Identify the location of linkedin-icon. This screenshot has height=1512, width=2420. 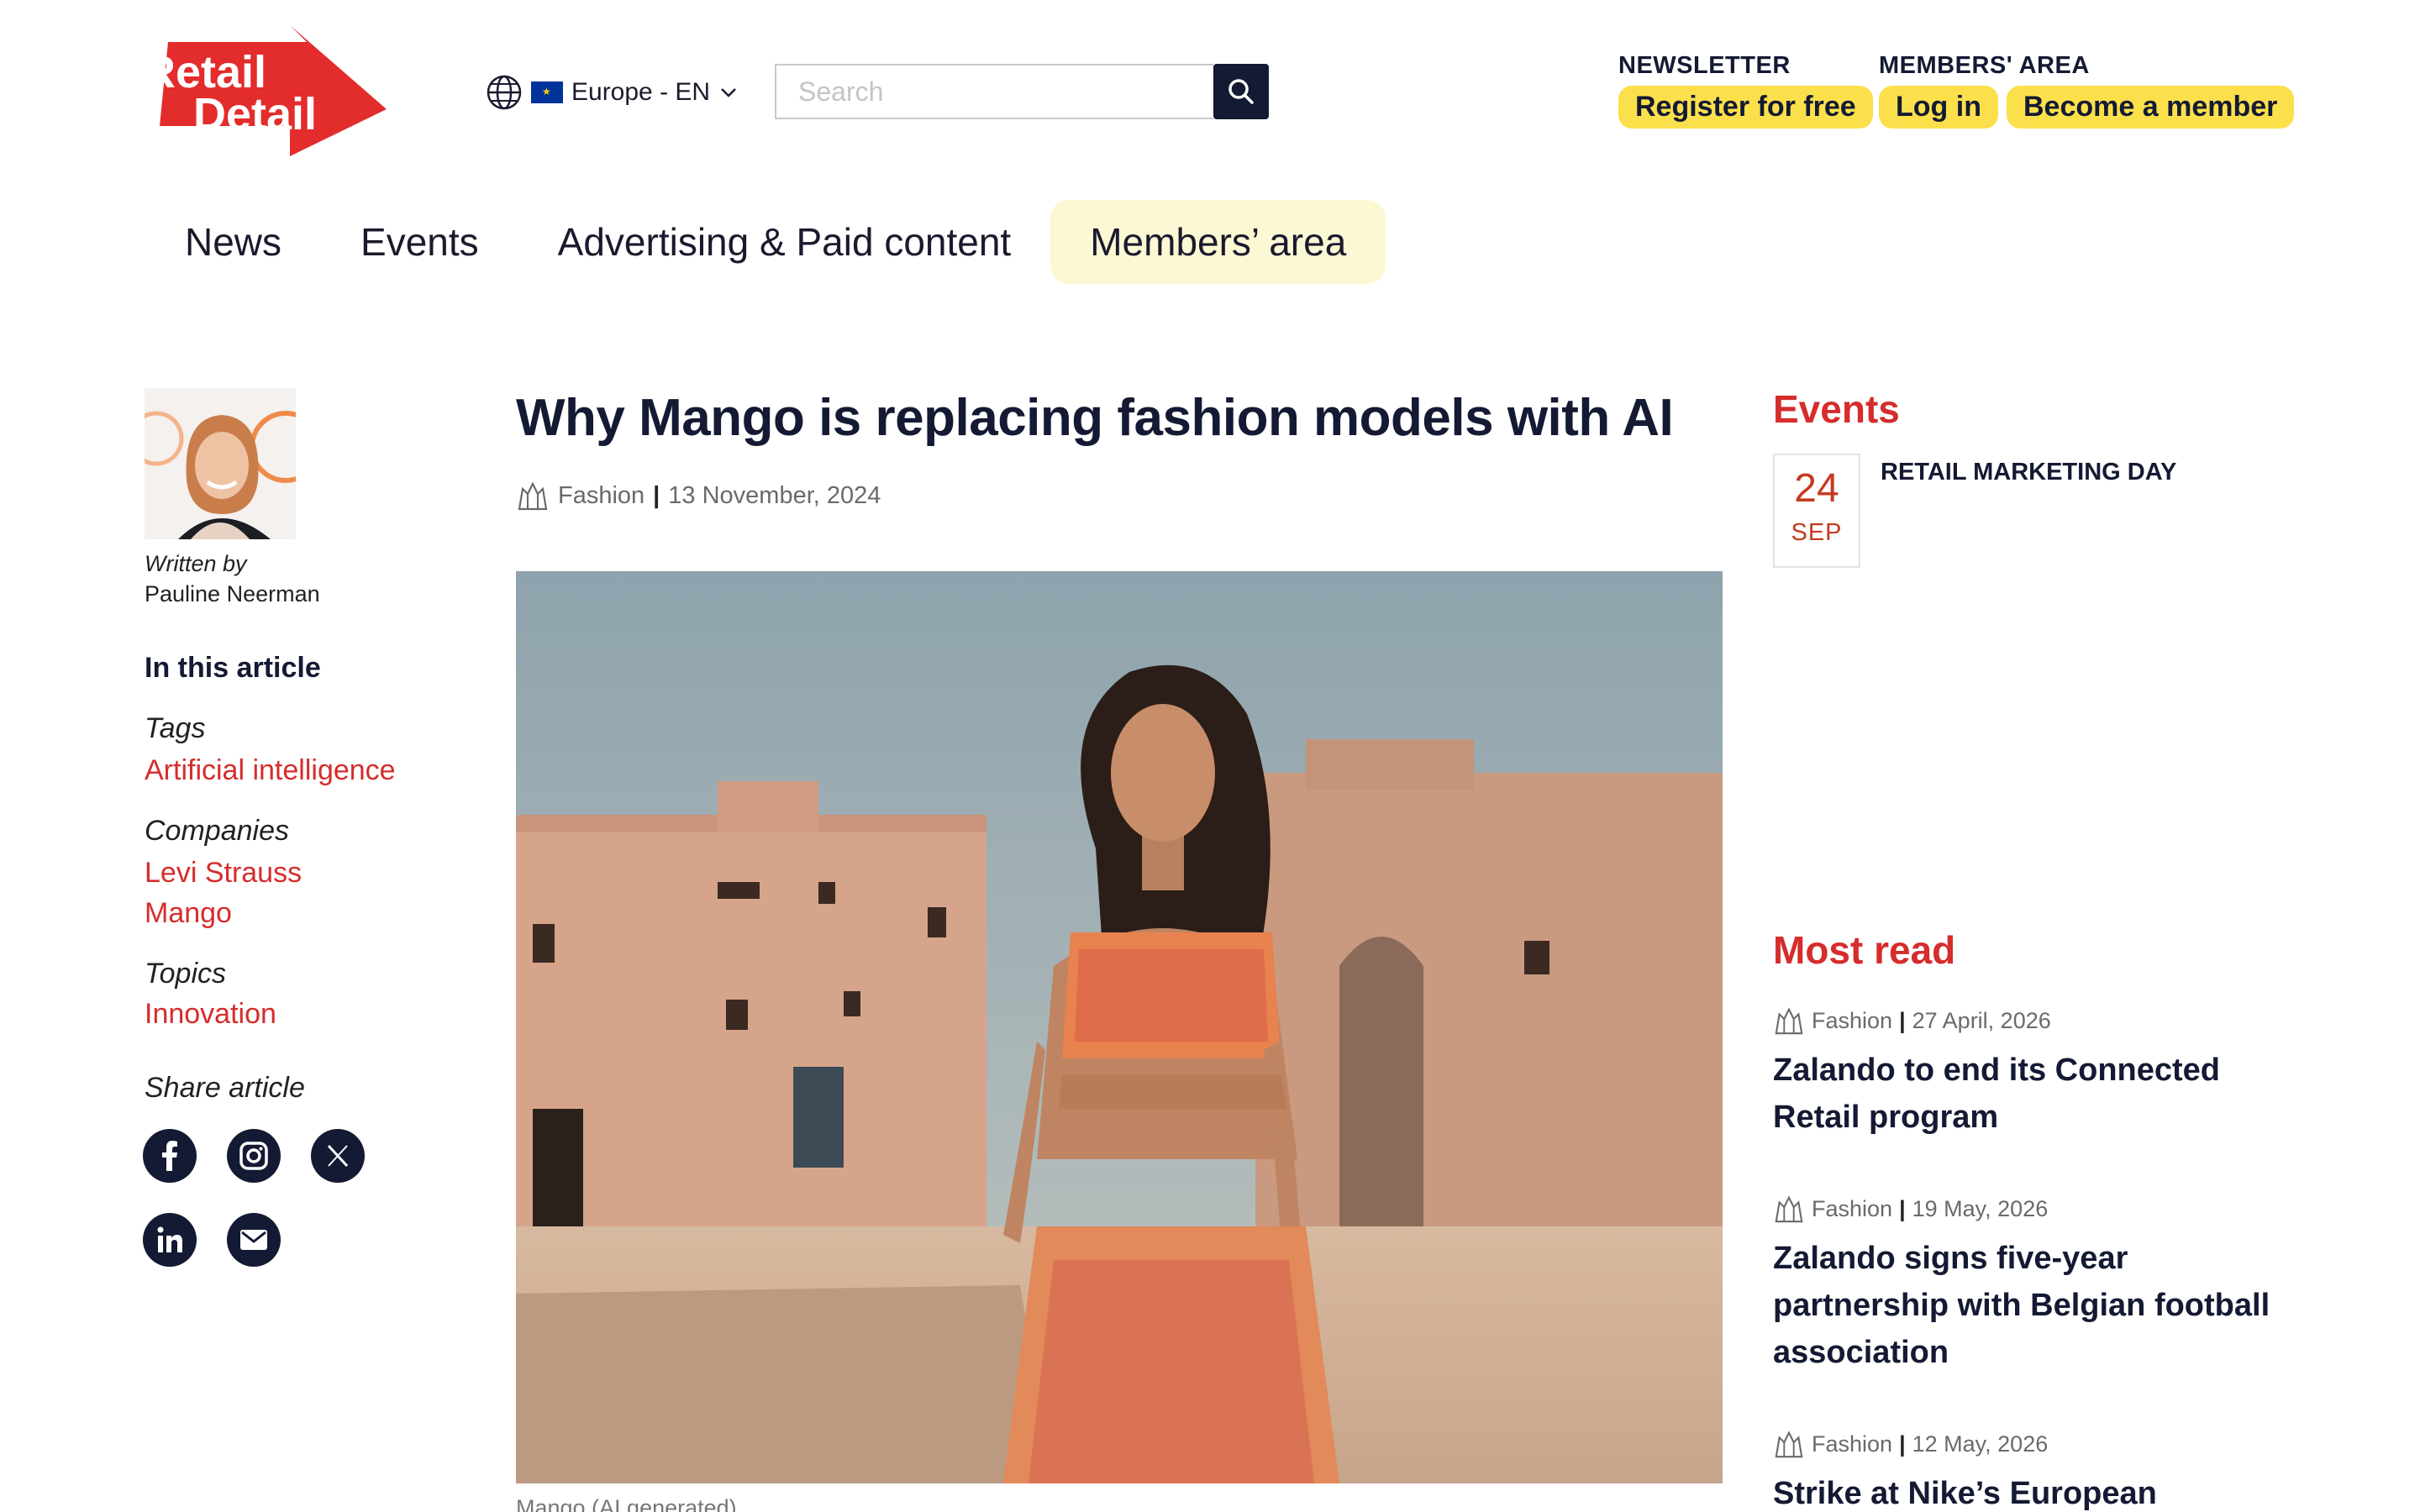
(169, 1239).